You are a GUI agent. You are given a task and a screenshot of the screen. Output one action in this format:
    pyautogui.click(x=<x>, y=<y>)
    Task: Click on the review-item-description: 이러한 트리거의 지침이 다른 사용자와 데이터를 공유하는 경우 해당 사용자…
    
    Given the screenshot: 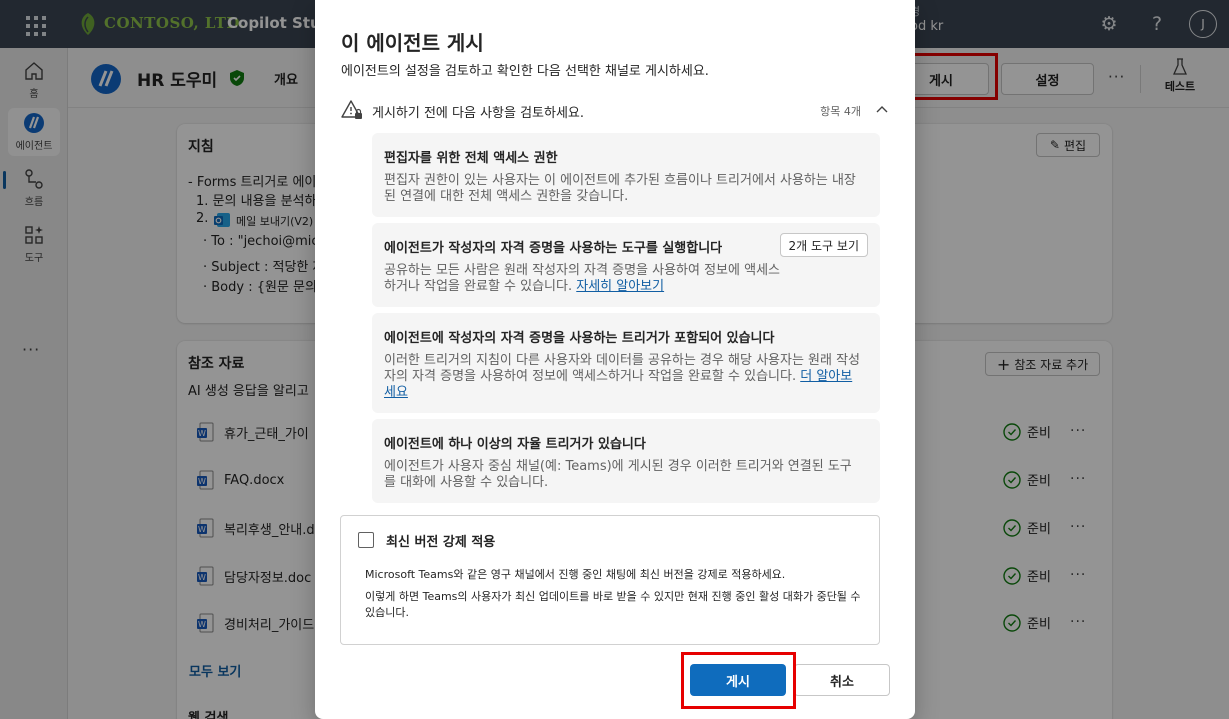 What is the action you would take?
    pyautogui.click(x=623, y=377)
    